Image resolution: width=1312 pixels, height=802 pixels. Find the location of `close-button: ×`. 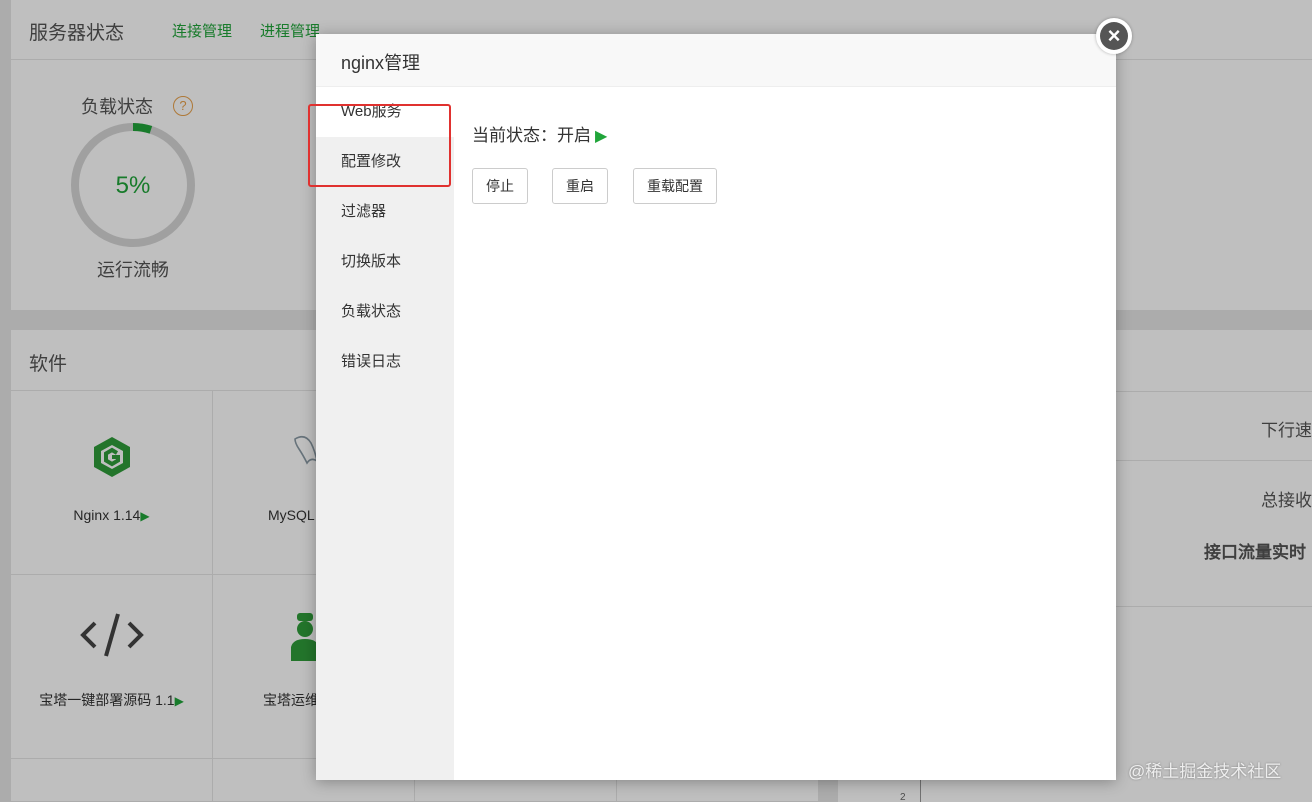

close-button: × is located at coordinates (1114, 36).